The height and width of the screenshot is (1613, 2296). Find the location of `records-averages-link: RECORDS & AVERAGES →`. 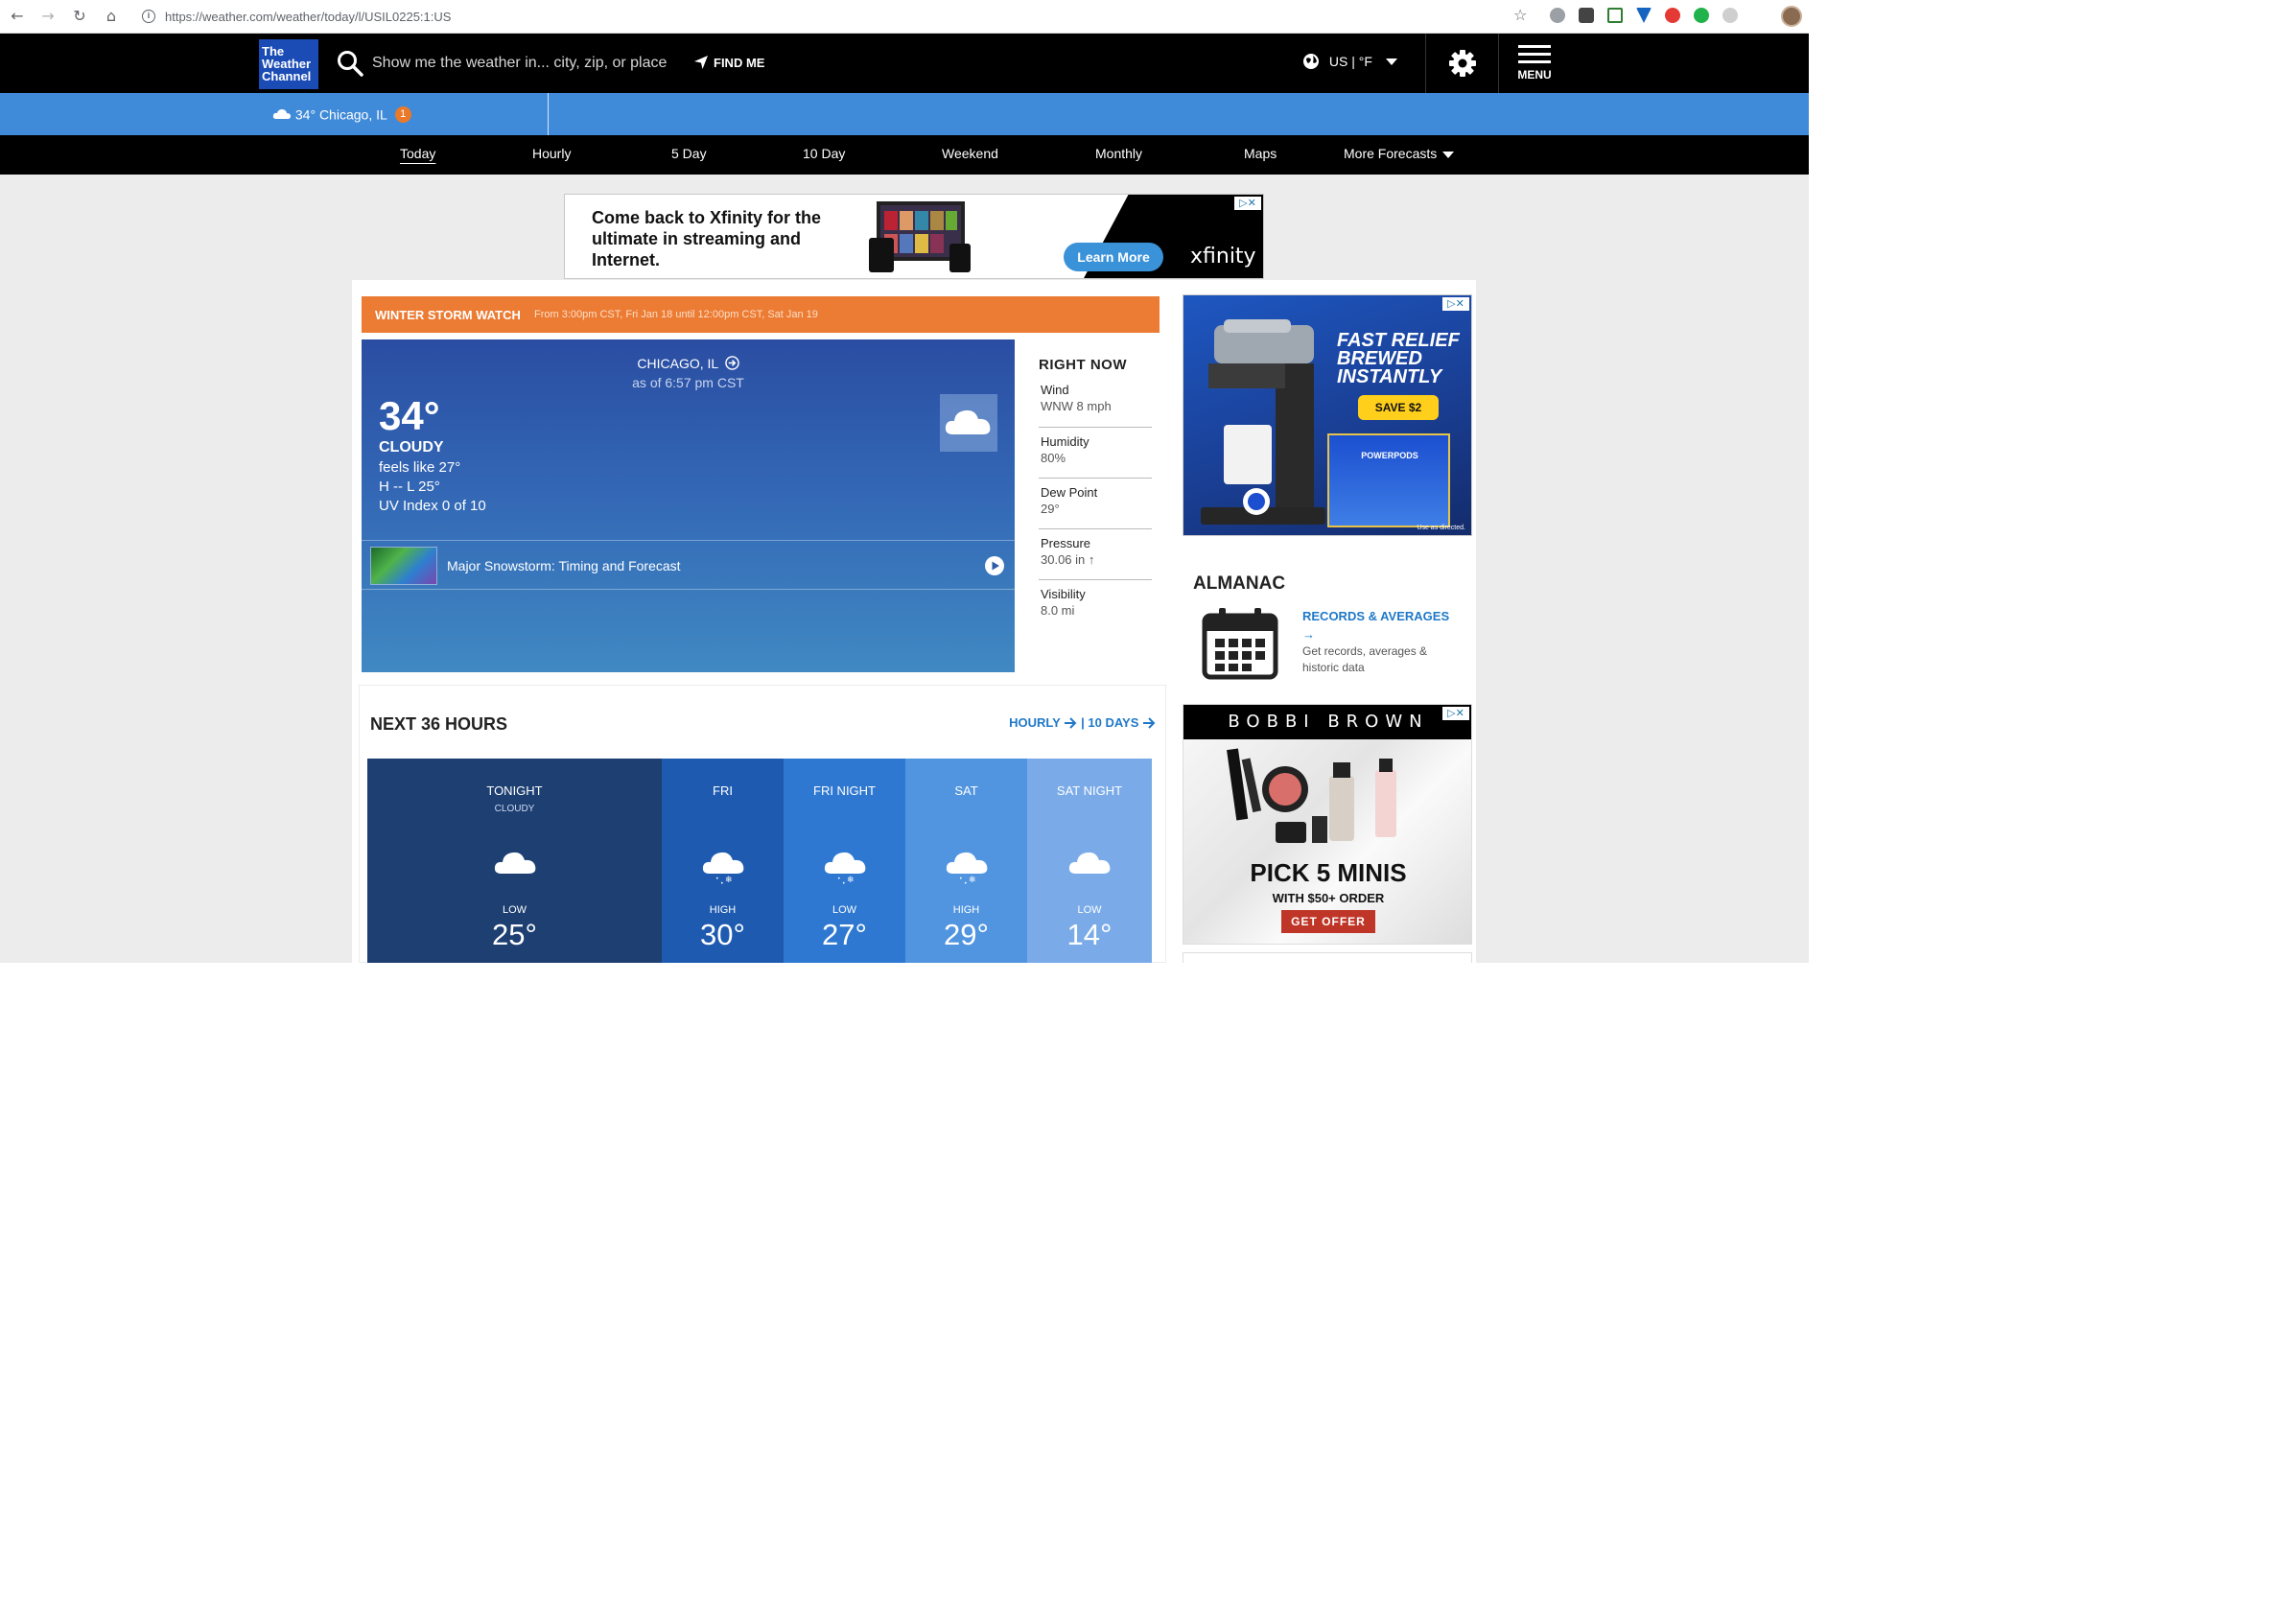

records-averages-link: RECORDS & AVERAGES → is located at coordinates (1379, 625).